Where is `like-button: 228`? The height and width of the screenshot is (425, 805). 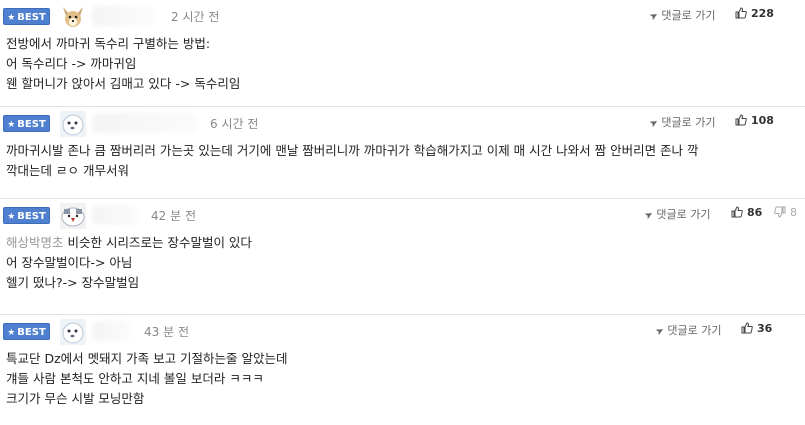
like-button: 228 is located at coordinates (754, 13).